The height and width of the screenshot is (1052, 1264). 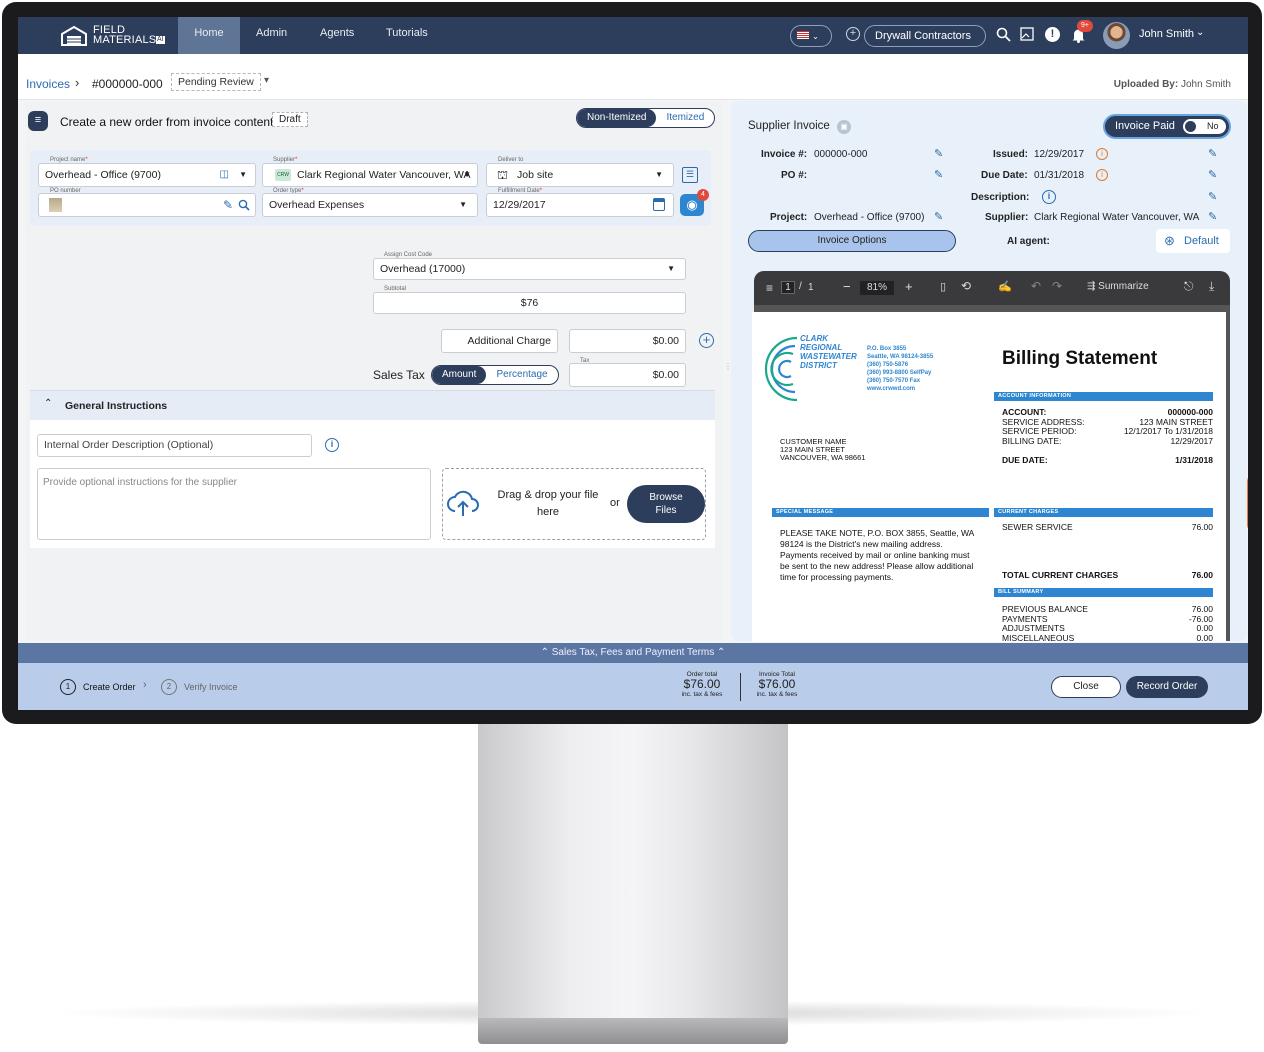 What do you see at coordinates (853, 34) in the screenshot?
I see `add-circle-icon: +` at bounding box center [853, 34].